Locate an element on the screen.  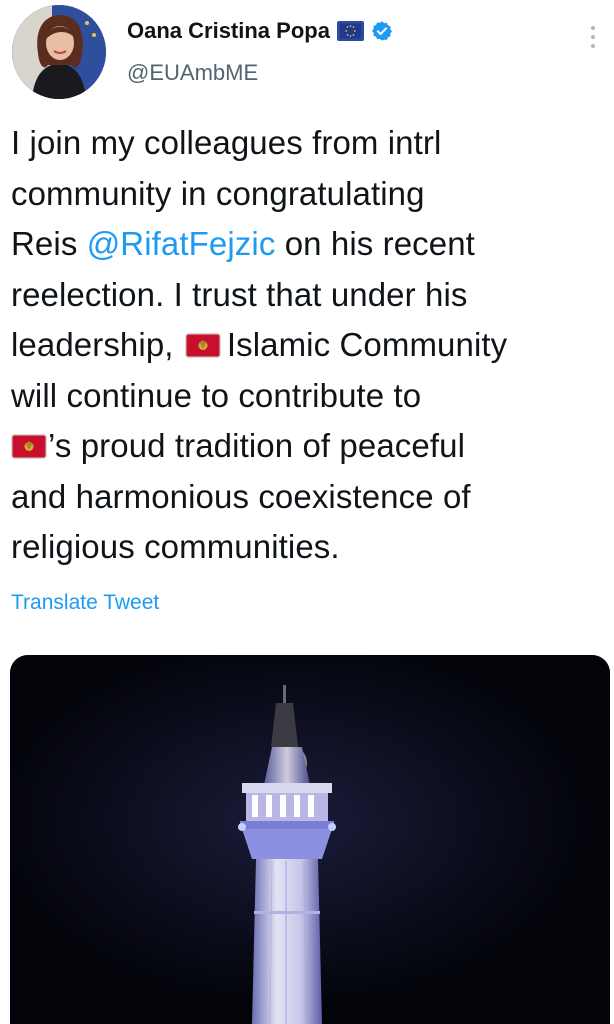
tweet-line: will continue to contribute to is located at coordinates (216, 395).